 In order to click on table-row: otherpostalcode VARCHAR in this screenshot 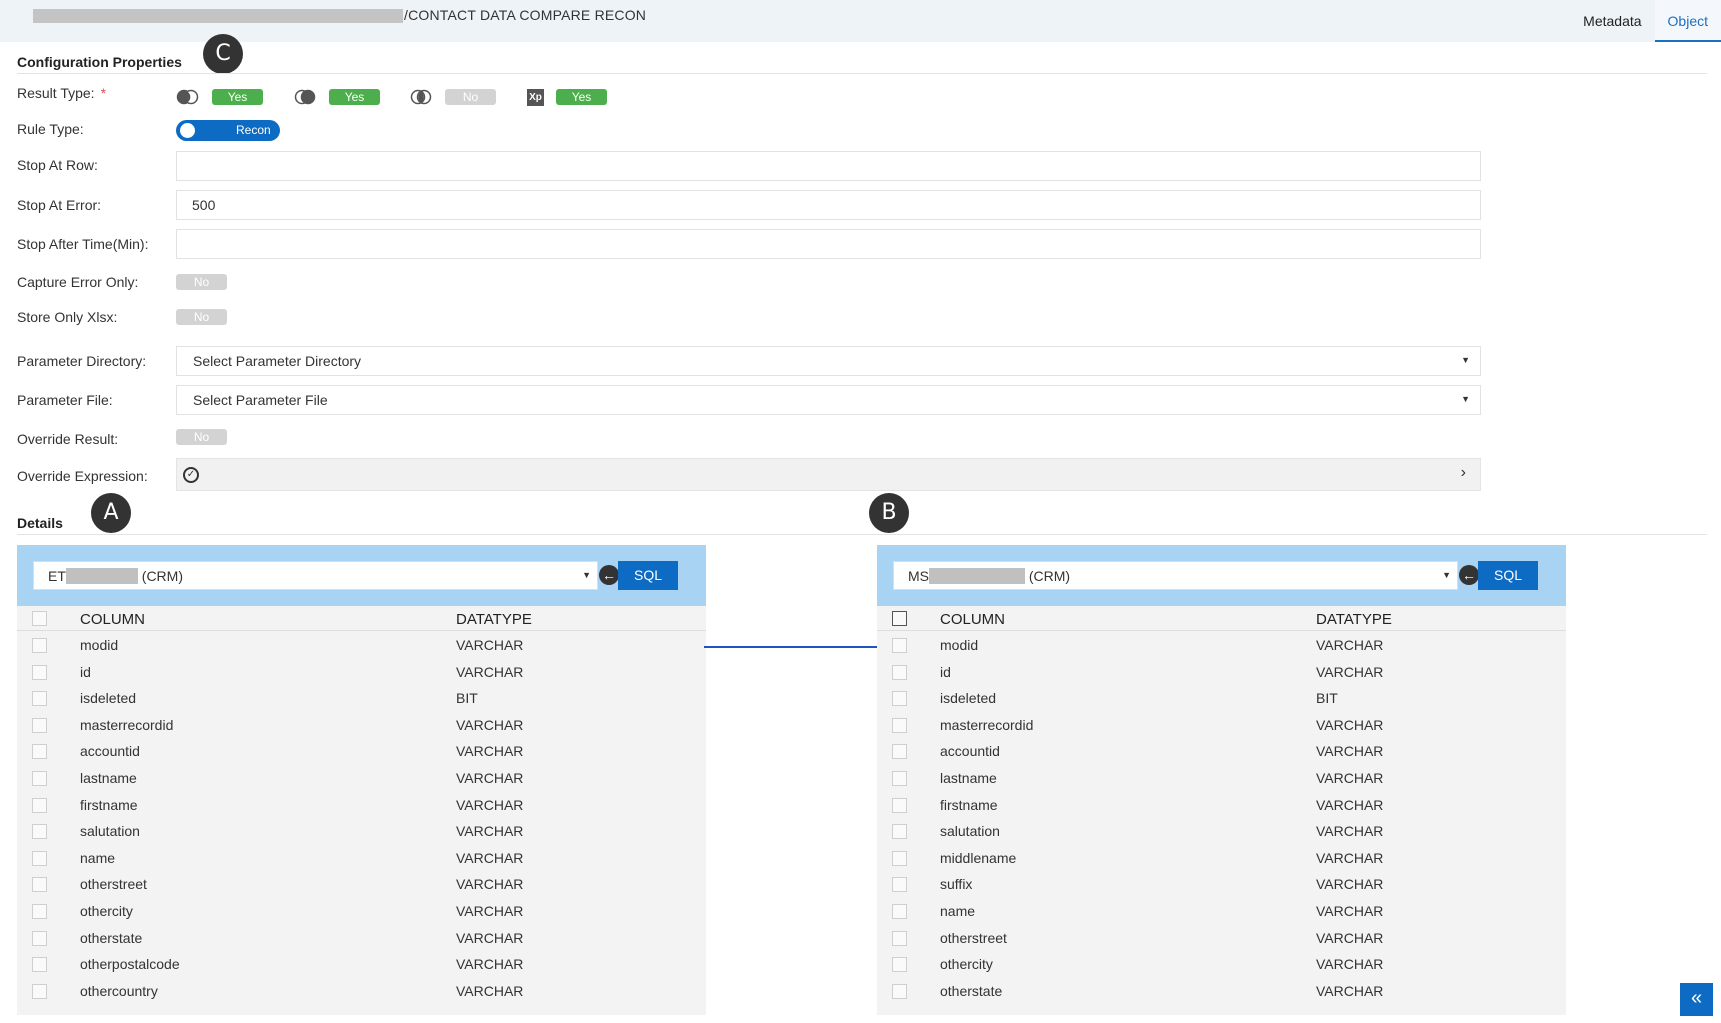, I will do `click(361, 964)`.